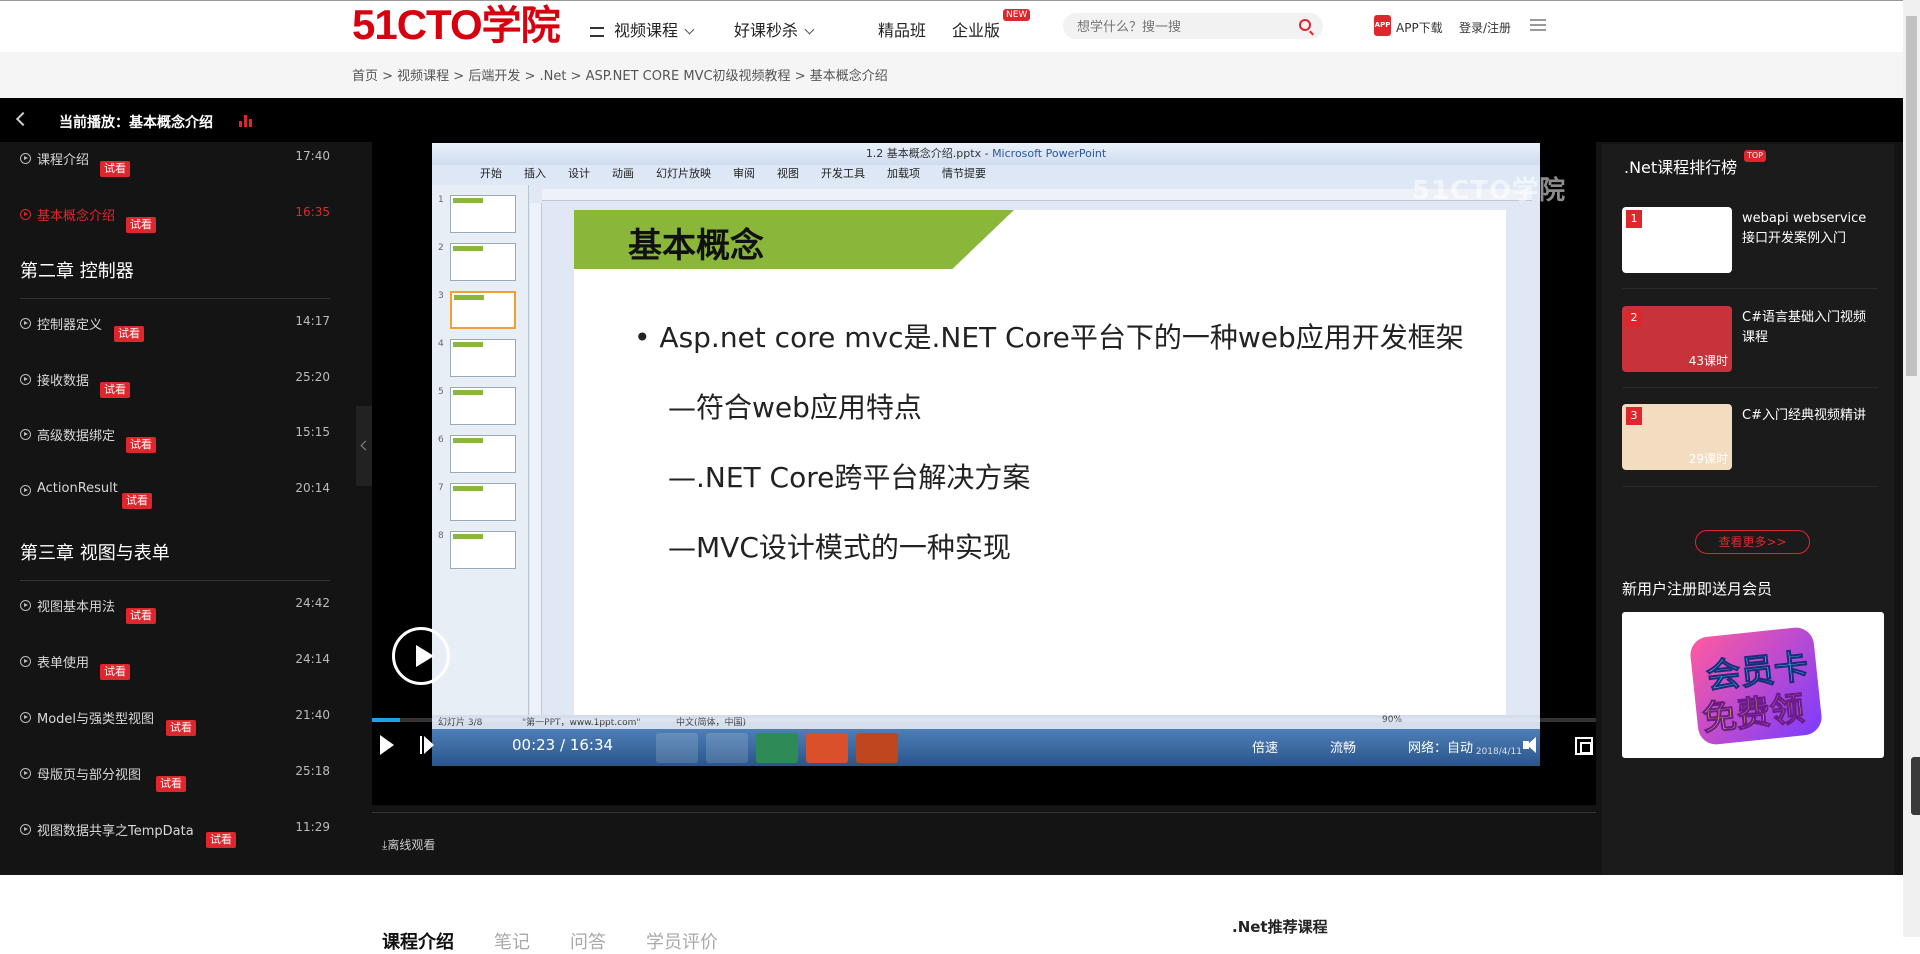 This screenshot has height=954, width=1920. What do you see at coordinates (1343, 746) in the screenshot?
I see `quality-button: 流畅` at bounding box center [1343, 746].